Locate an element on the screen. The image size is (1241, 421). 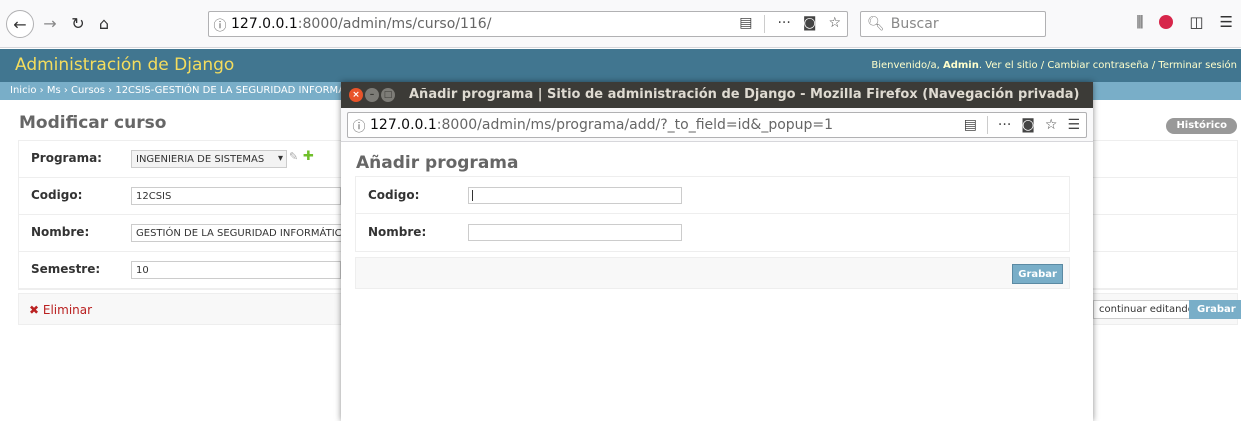
reload-button: ↻ is located at coordinates (78, 23).